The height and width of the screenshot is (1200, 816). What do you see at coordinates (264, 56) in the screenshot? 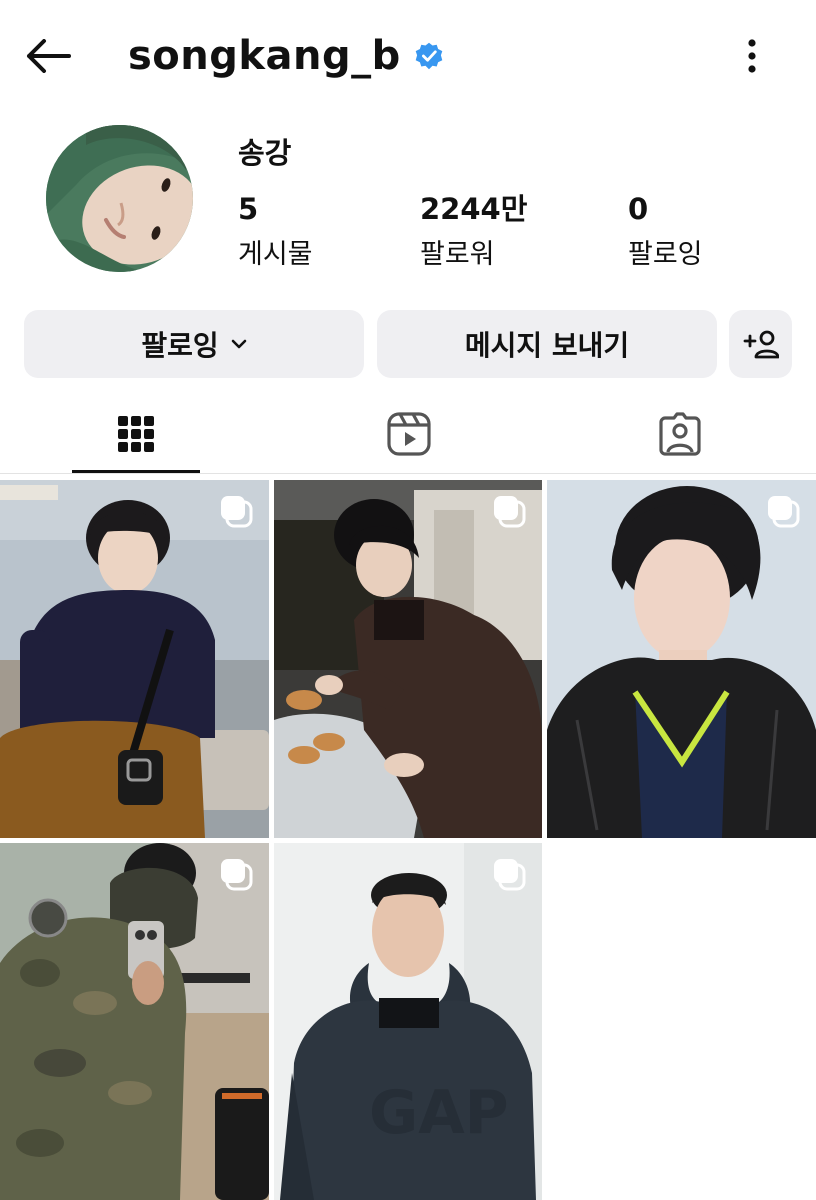
I see `username: songkang_b` at bounding box center [264, 56].